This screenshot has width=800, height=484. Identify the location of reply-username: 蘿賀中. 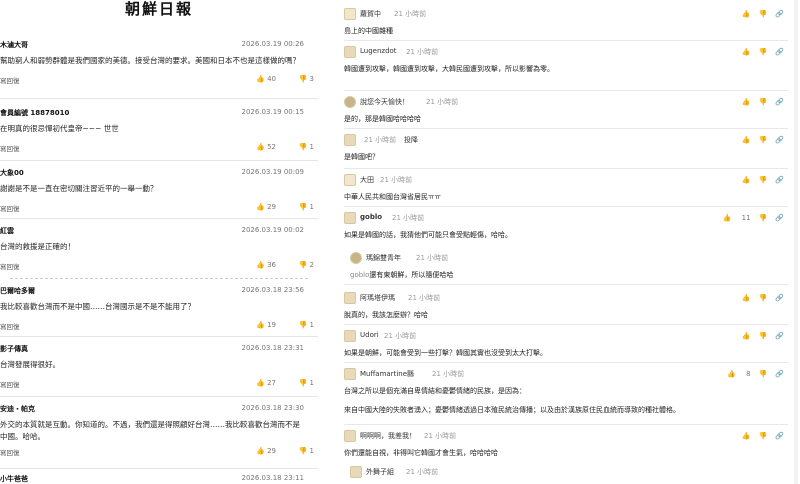
(370, 14).